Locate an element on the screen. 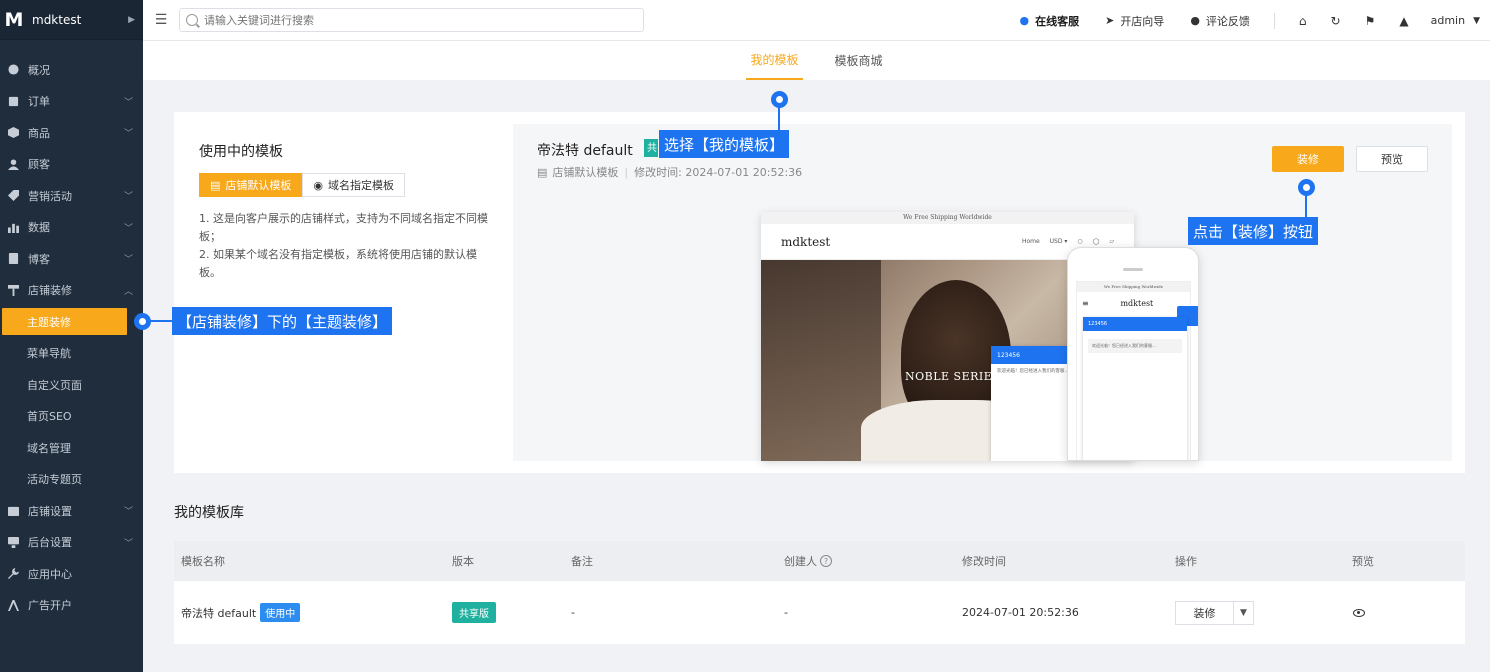 This screenshot has width=1490, height=672. search-input is located at coordinates (414, 20).